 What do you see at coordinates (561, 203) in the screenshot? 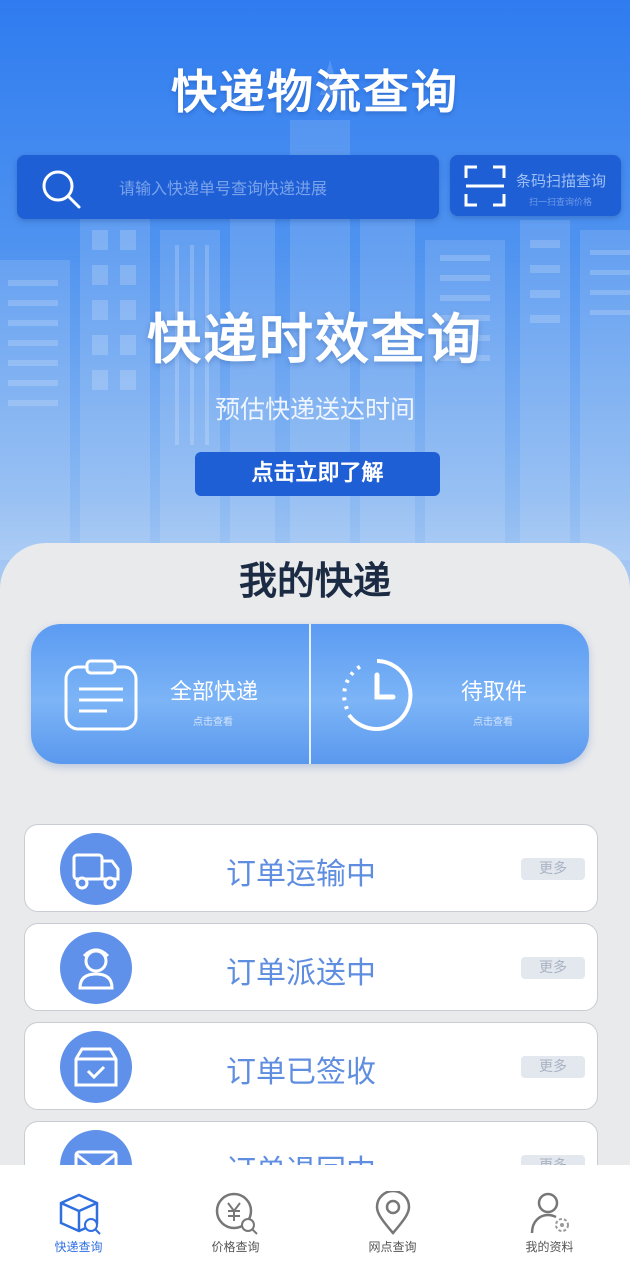
I see `scan-subtitle: 扫一扫查询价格` at bounding box center [561, 203].